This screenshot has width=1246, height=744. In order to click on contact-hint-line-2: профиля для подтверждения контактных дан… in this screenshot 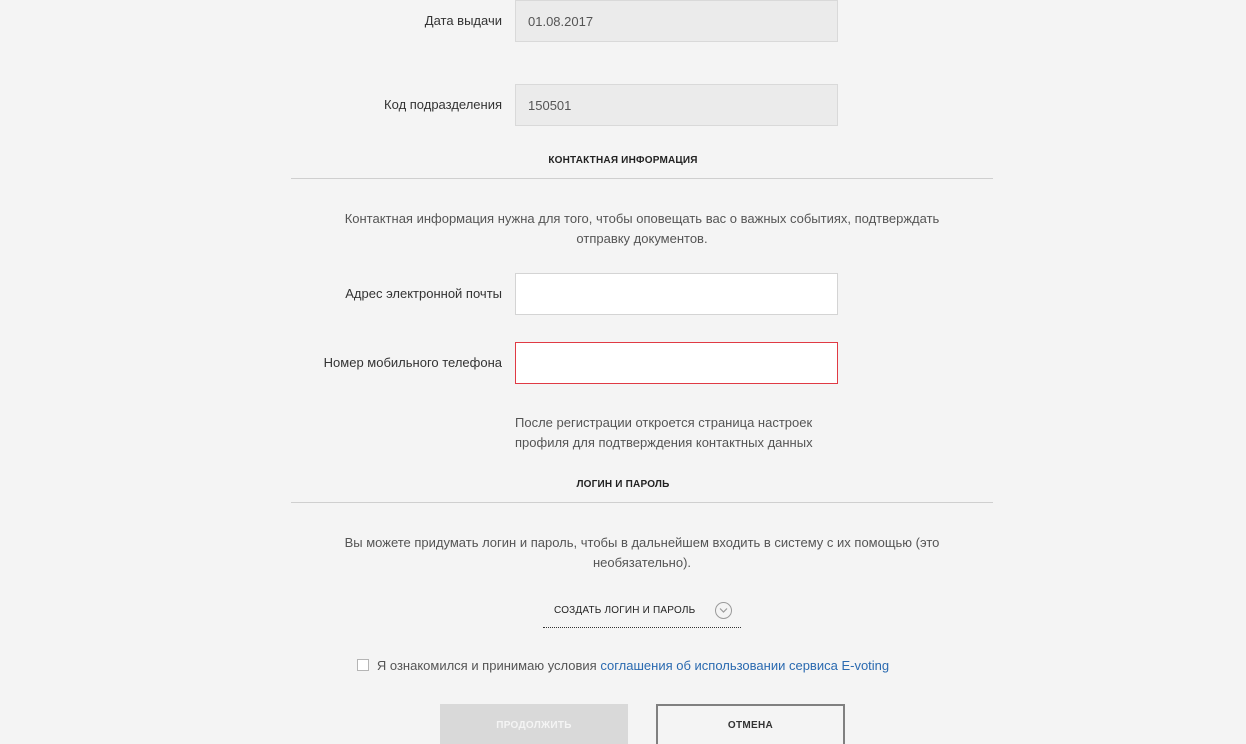, I will do `click(664, 442)`.